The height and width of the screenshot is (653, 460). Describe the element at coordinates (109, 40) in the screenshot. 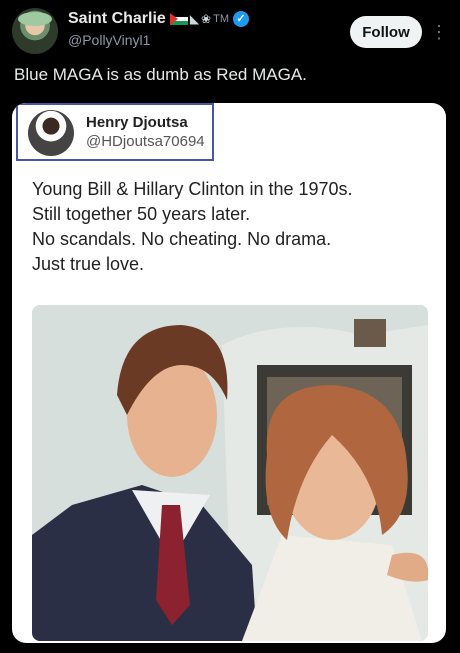

I see `author-handle: @PollyVinyl1` at that location.